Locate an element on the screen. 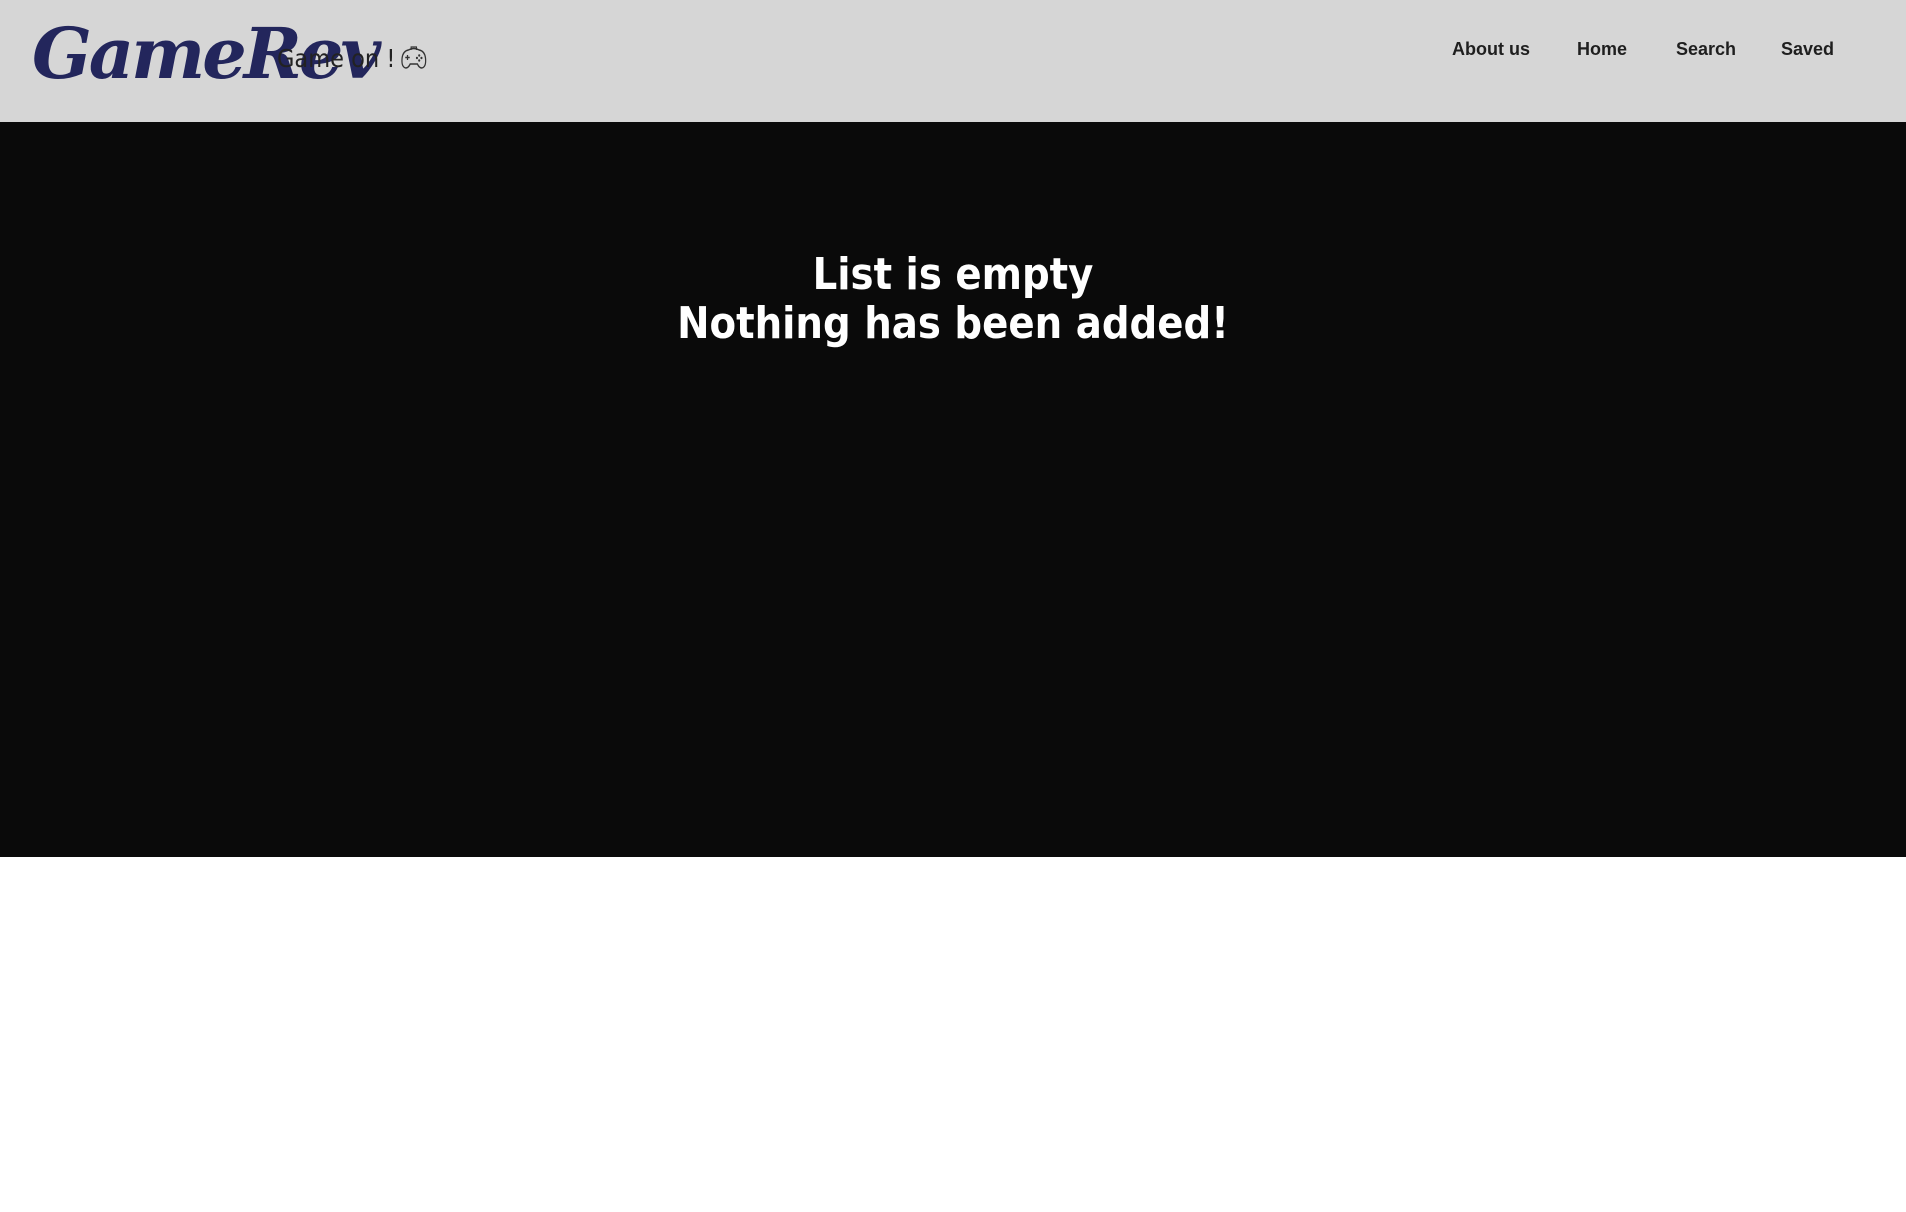 The image size is (1906, 1212). nav-search: Search is located at coordinates (1706, 49).